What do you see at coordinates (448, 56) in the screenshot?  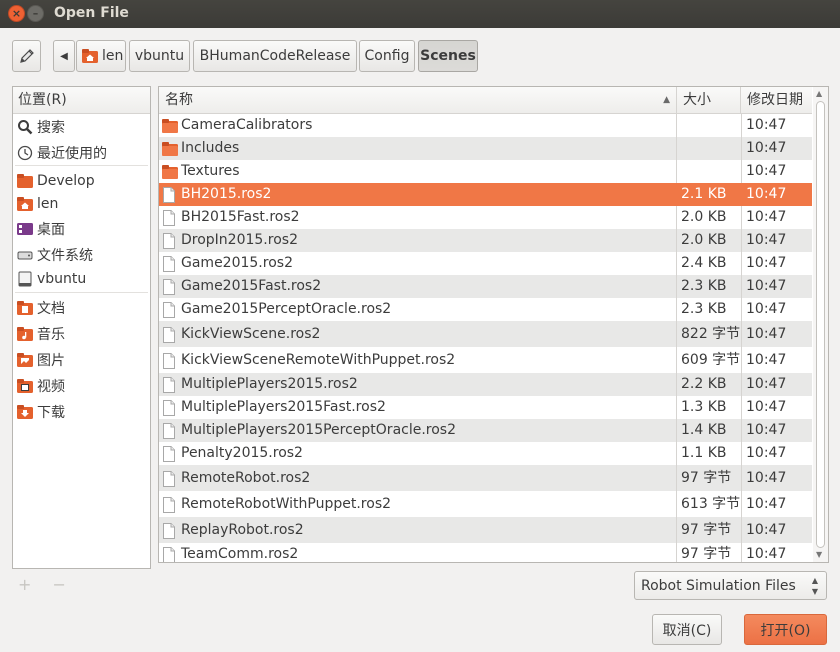 I see `crumb-scenes: Scenes` at bounding box center [448, 56].